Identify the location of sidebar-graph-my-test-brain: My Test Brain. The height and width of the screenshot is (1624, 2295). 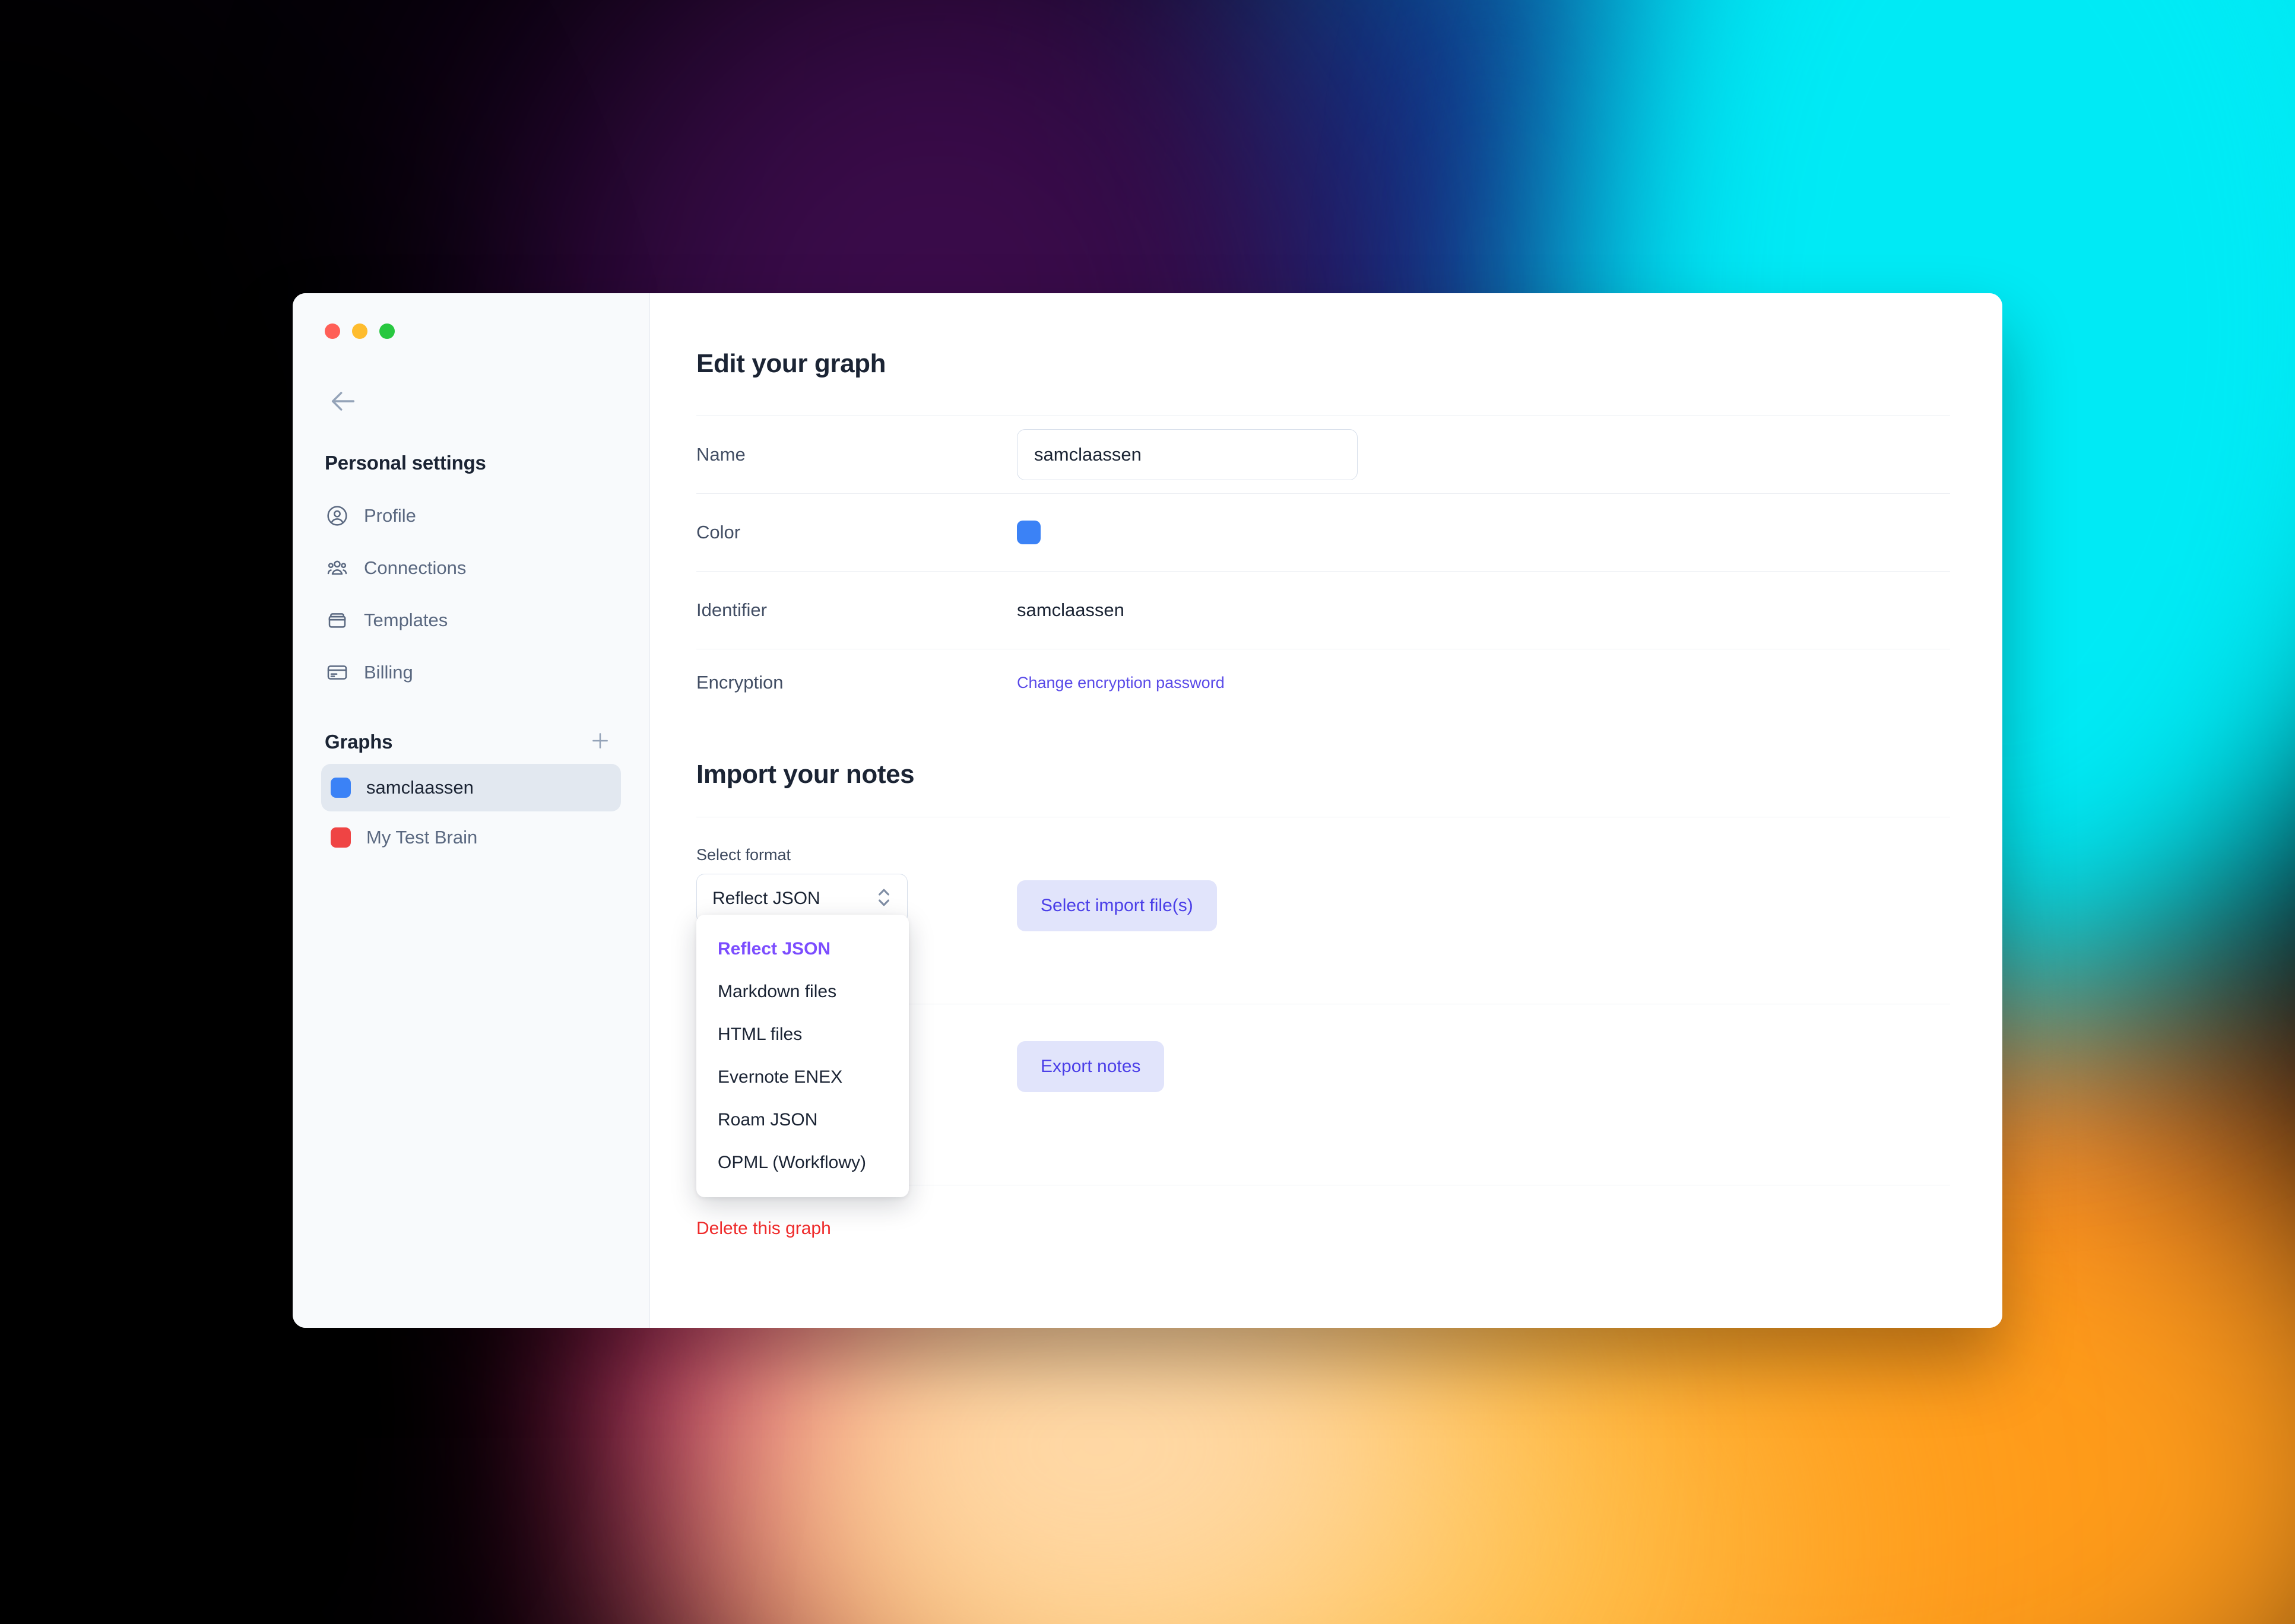
(471, 837).